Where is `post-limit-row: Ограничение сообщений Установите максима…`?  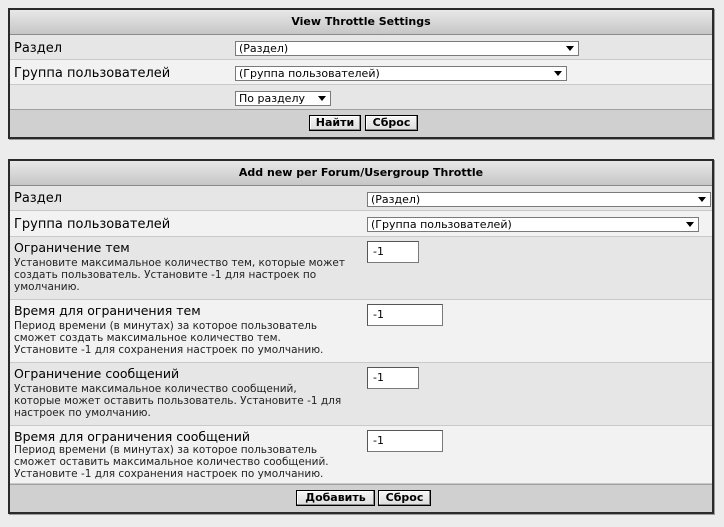 post-limit-row: Ограничение сообщений Установите максима… is located at coordinates (361, 394).